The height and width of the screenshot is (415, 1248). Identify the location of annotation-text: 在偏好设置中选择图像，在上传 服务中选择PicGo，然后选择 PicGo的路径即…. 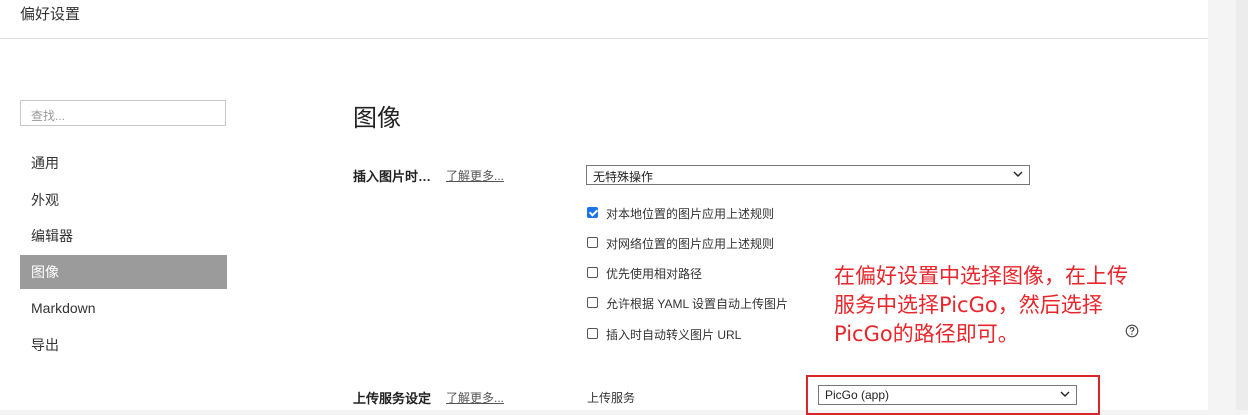
(1004, 305).